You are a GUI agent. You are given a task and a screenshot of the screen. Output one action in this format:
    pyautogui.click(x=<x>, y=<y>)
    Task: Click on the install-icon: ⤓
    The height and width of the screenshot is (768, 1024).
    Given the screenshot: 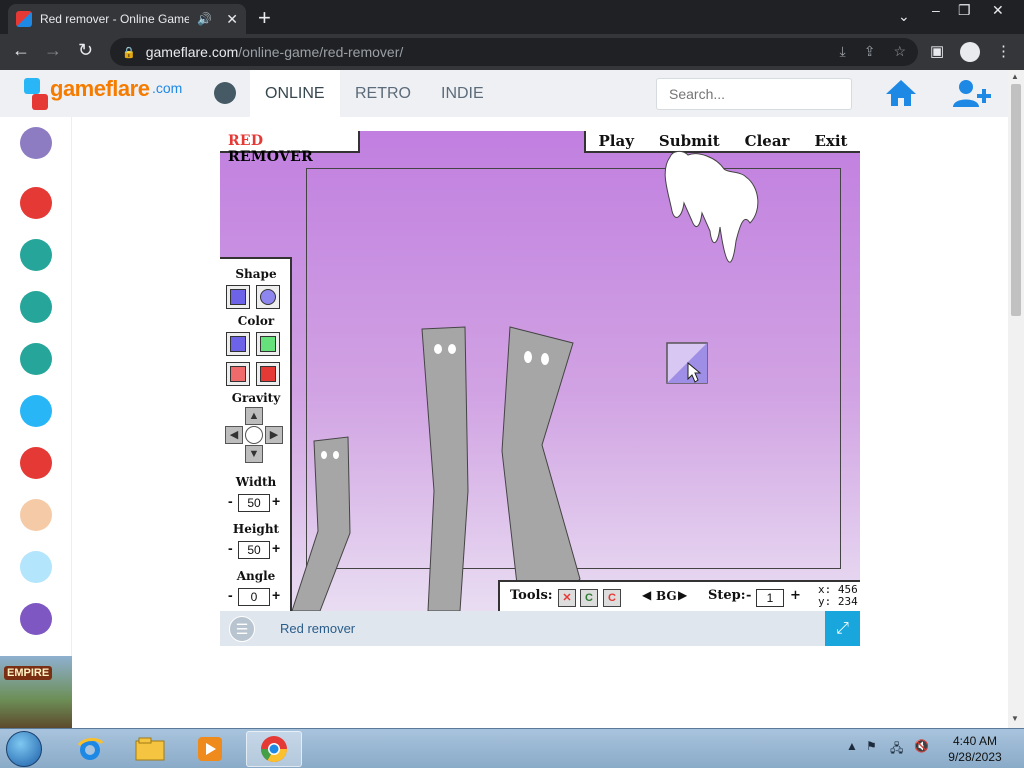 What is the action you would take?
    pyautogui.click(x=843, y=51)
    